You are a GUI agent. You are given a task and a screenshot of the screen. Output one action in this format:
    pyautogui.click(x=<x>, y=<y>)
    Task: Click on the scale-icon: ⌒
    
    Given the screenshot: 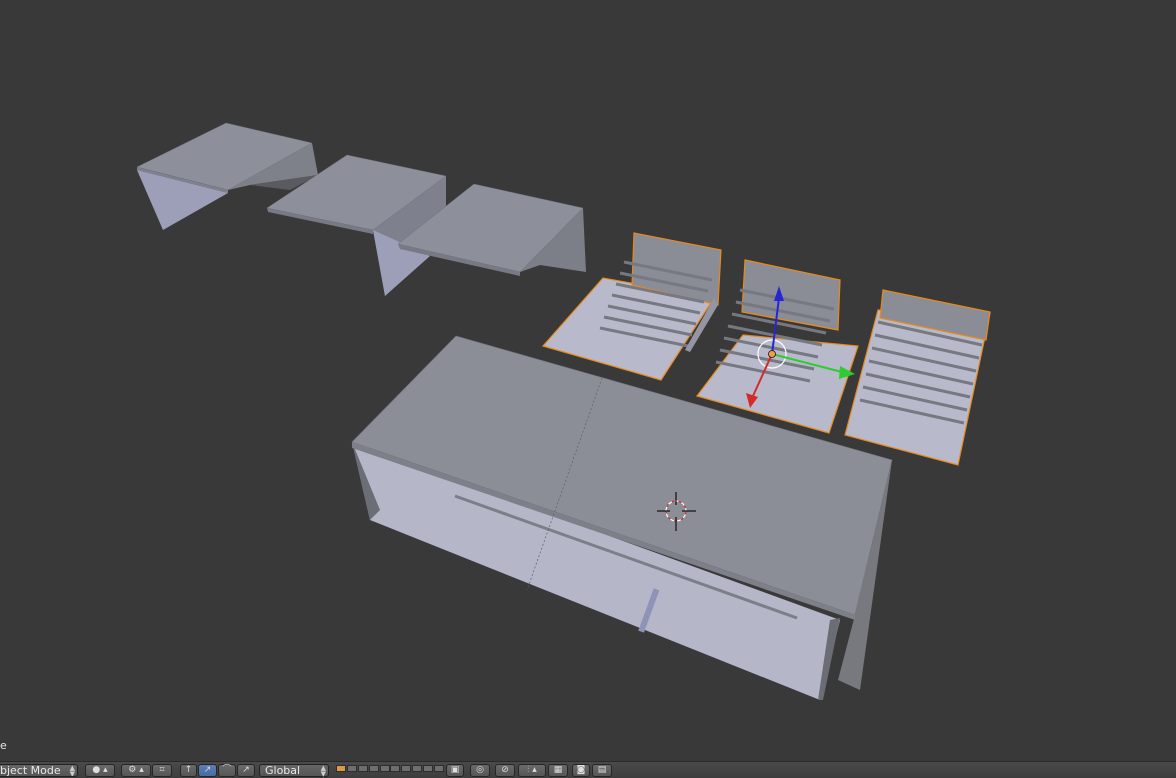 What is the action you would take?
    pyautogui.click(x=227, y=770)
    